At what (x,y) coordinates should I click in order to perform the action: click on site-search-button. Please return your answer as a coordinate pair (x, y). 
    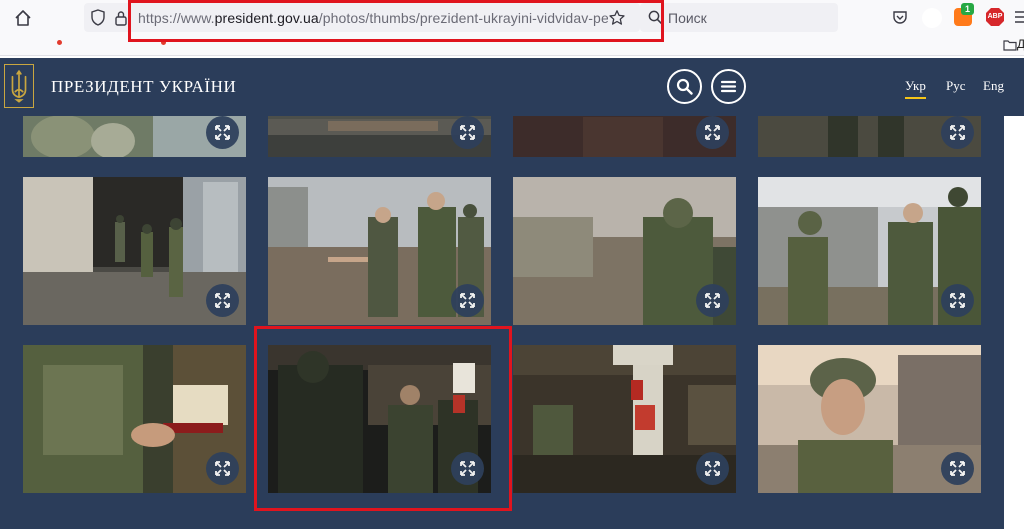
    Looking at the image, I should click on (684, 86).